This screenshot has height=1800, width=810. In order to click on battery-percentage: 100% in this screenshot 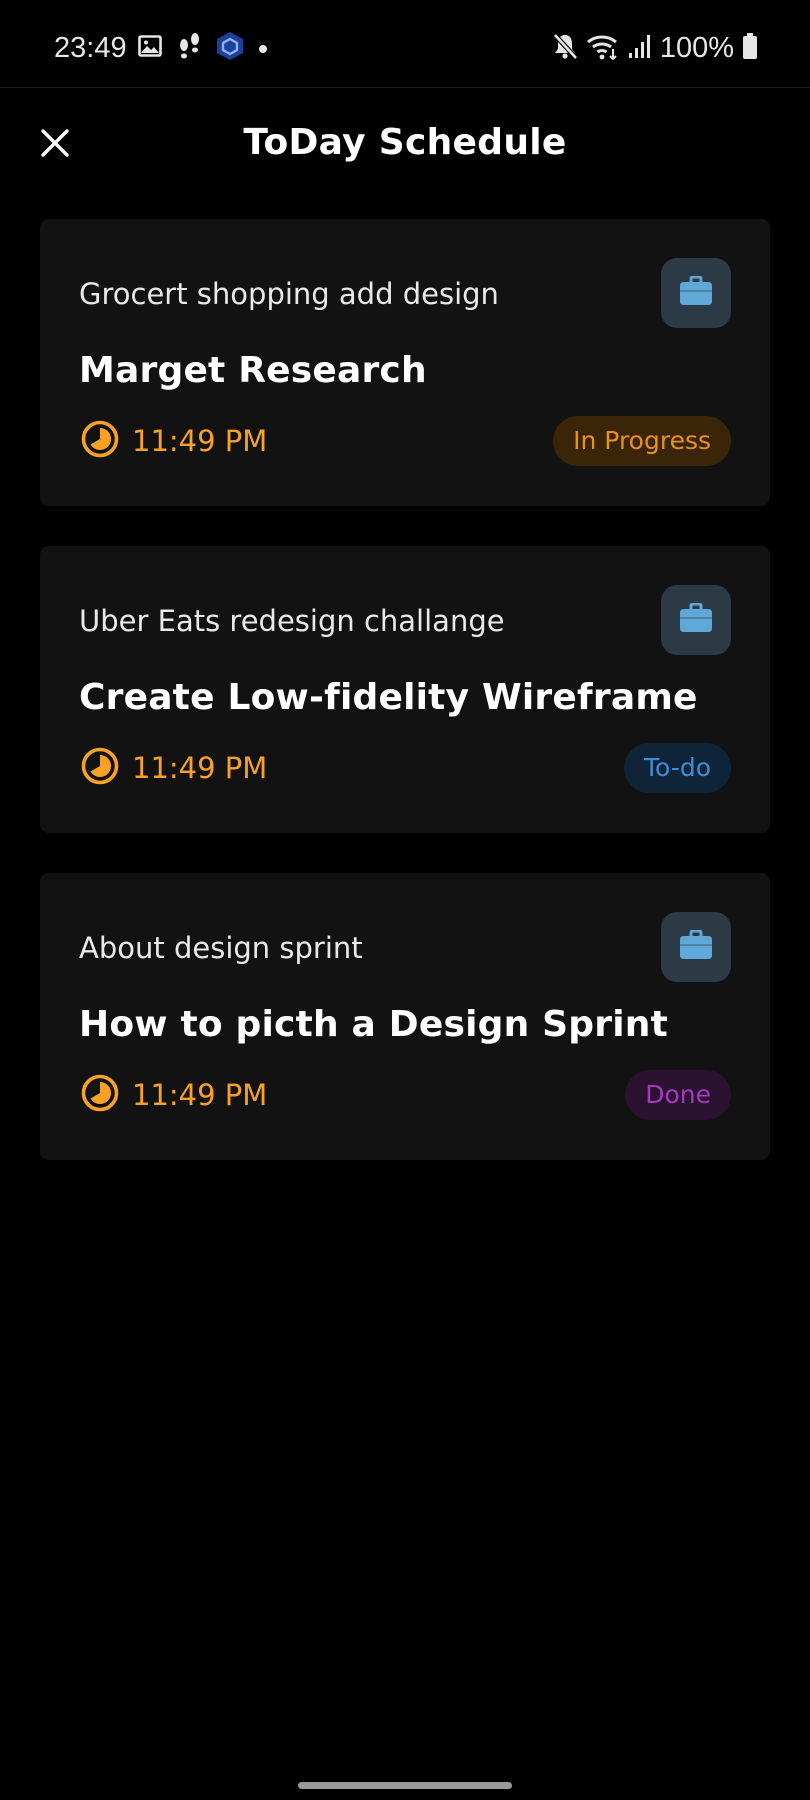, I will do `click(696, 48)`.